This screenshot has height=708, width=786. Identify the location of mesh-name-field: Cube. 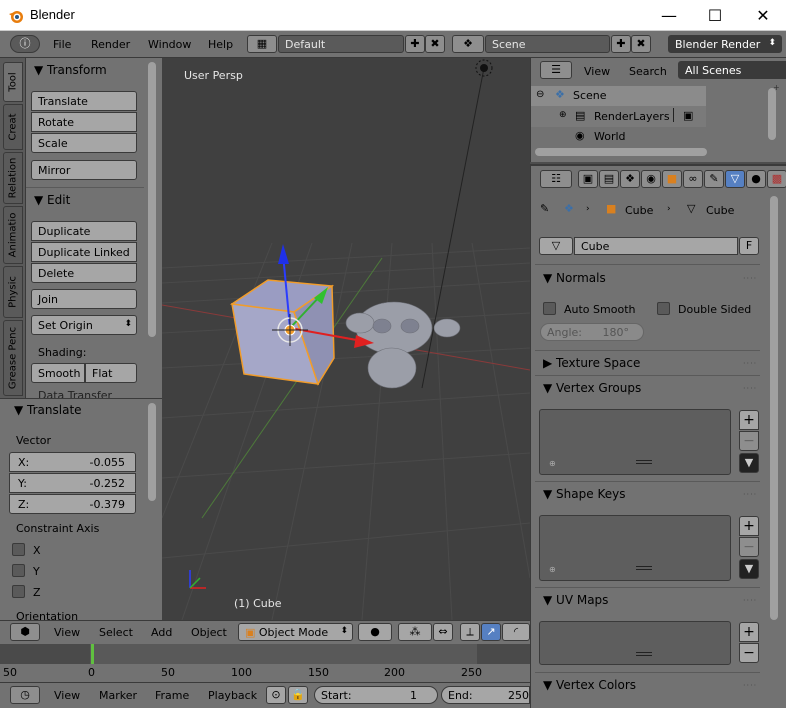
(656, 246).